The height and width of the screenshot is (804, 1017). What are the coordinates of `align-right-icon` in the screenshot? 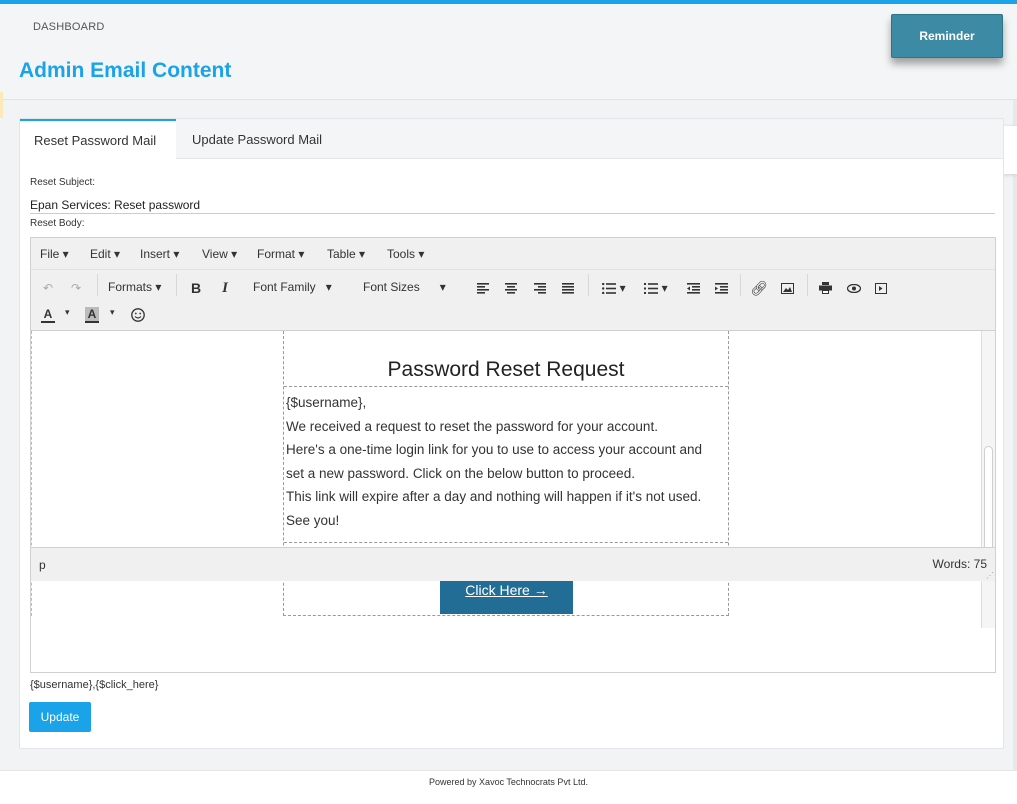 It's located at (540, 288).